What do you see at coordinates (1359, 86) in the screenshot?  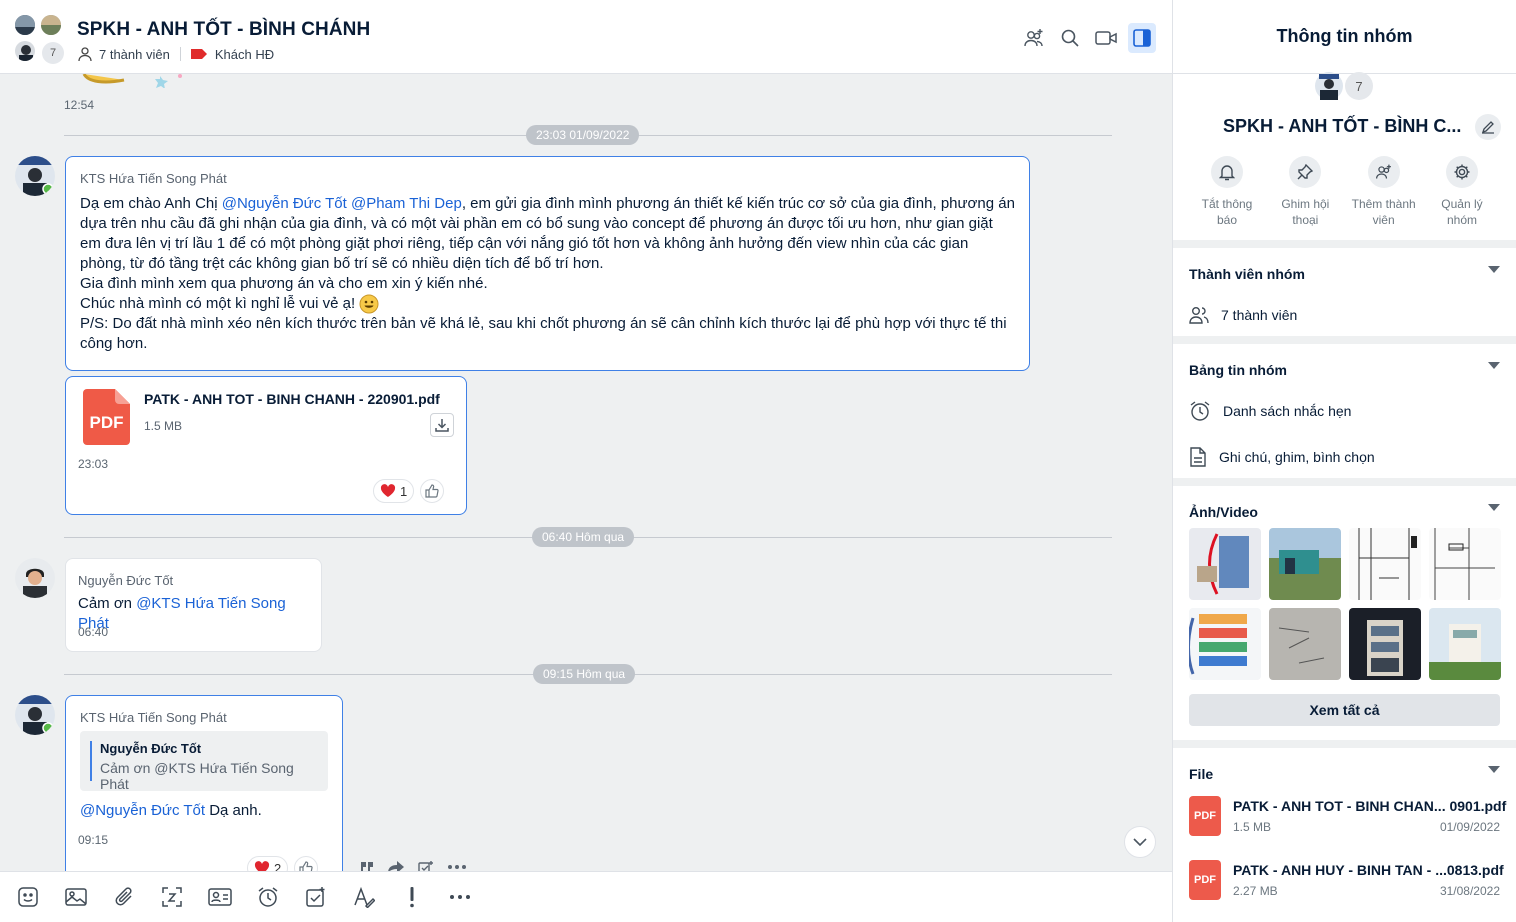 I see `member-count-badge: 7` at bounding box center [1359, 86].